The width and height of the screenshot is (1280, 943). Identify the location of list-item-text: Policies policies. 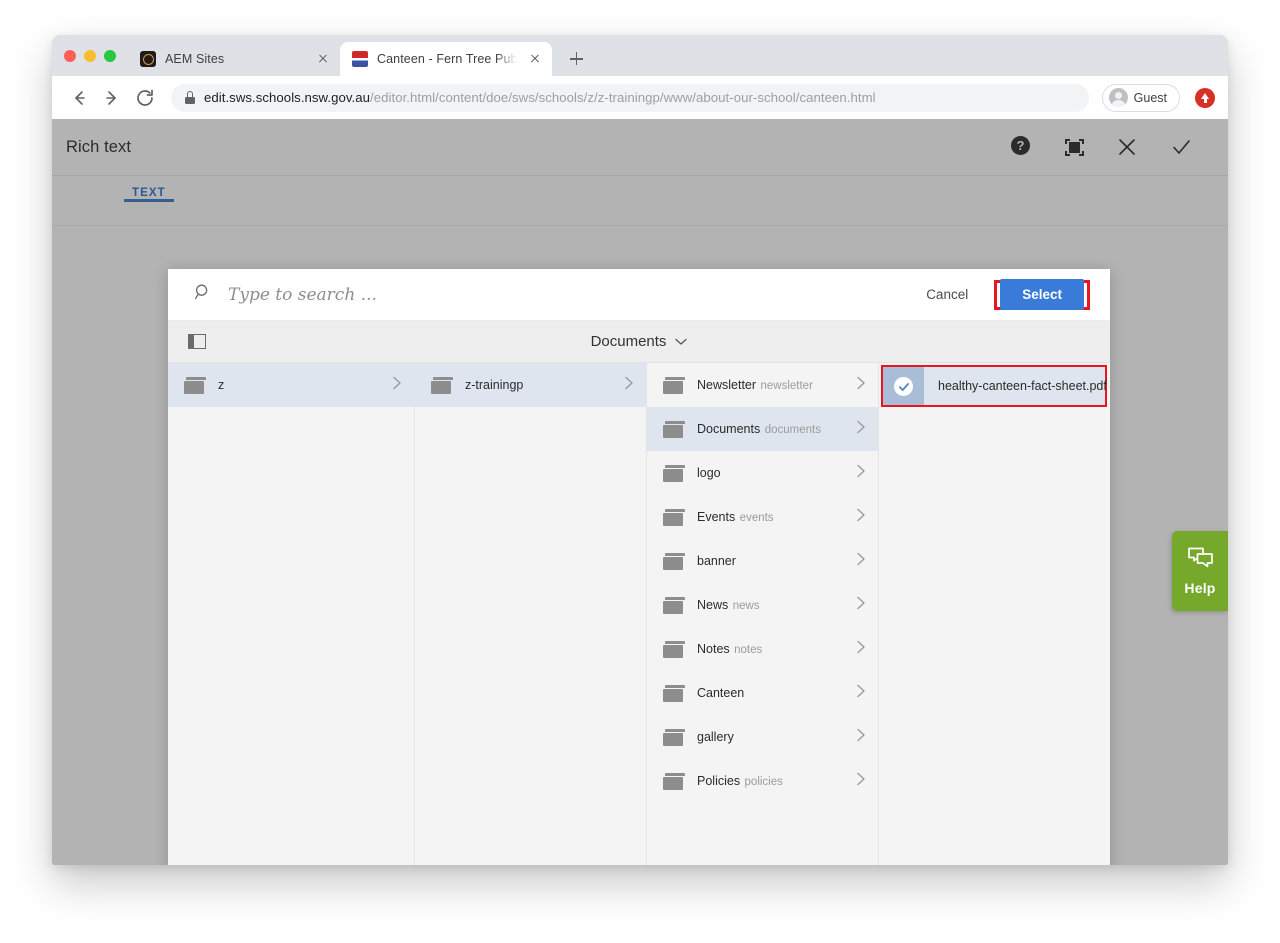
(769, 781).